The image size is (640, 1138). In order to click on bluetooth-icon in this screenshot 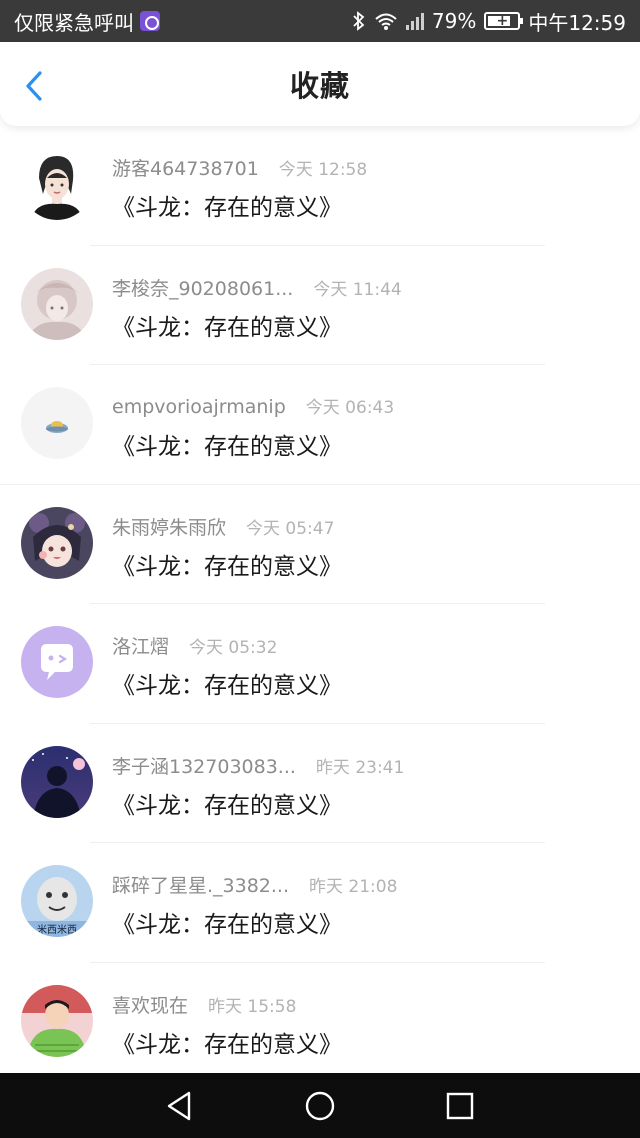, I will do `click(359, 21)`.